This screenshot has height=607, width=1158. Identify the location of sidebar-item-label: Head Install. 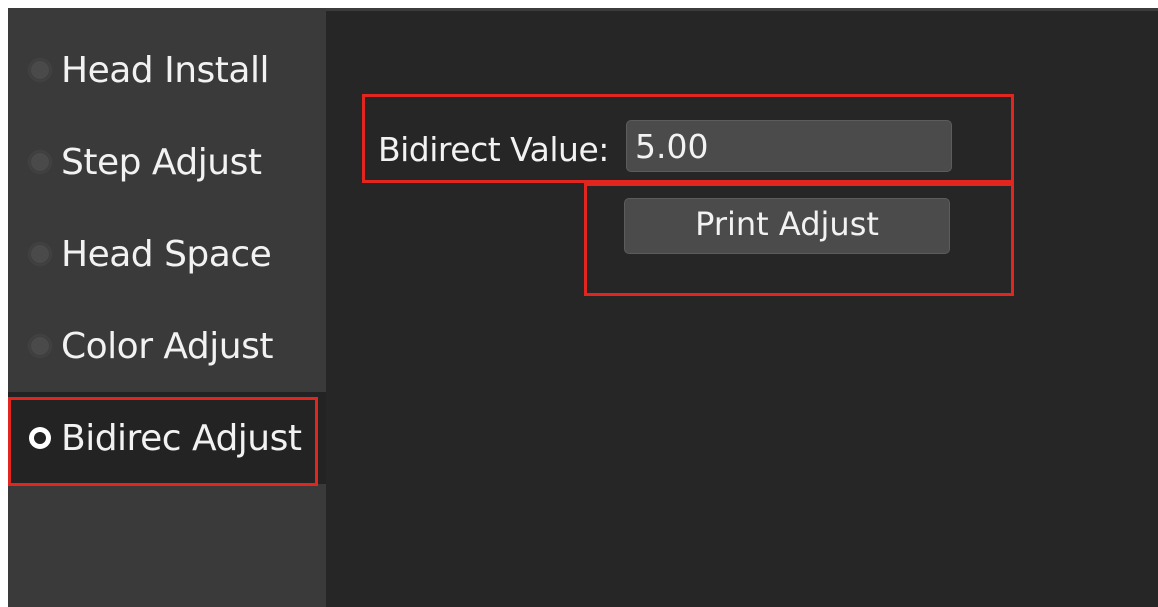
(165, 70).